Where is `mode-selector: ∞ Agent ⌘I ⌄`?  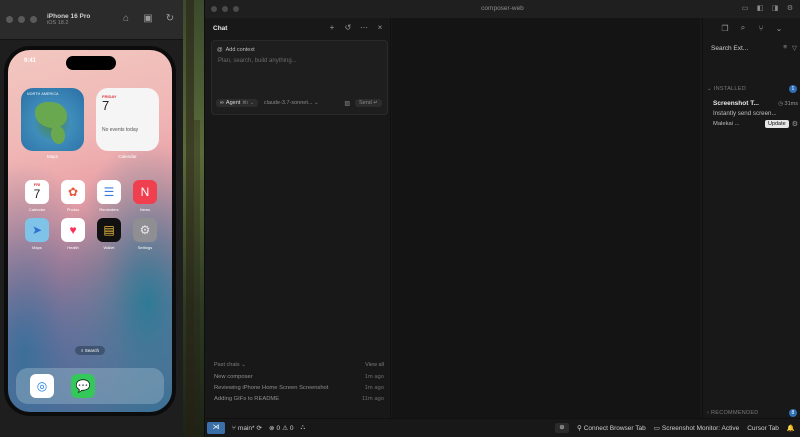 mode-selector: ∞ Agent ⌘I ⌄ is located at coordinates (237, 103).